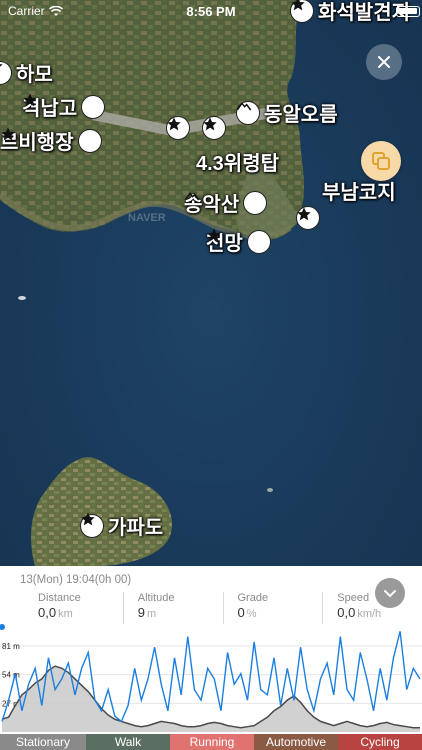 The width and height of the screenshot is (422, 750). I want to click on stat-unit: %, so click(251, 614).